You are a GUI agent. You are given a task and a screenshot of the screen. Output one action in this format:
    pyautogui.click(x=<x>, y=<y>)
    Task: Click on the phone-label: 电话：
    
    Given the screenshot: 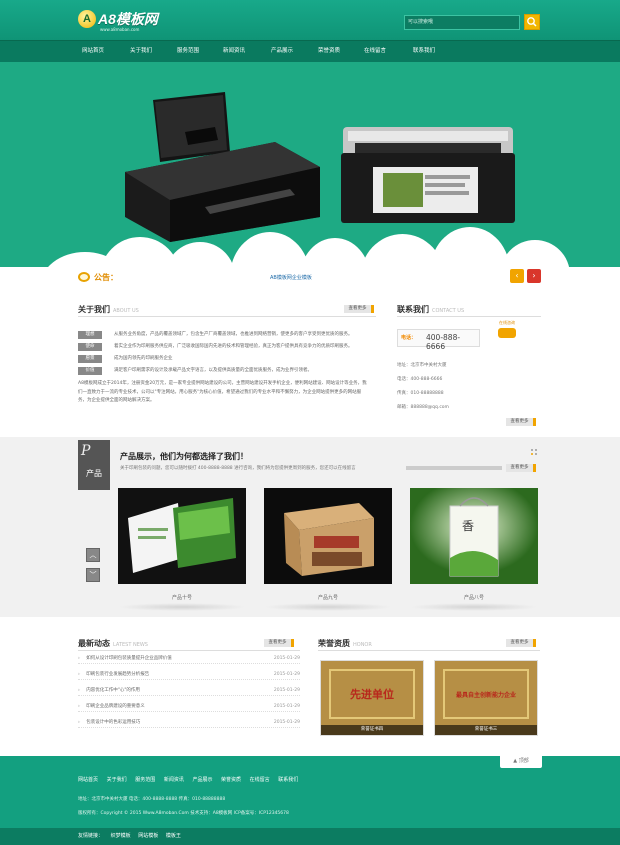 What is the action you would take?
    pyautogui.click(x=409, y=338)
    